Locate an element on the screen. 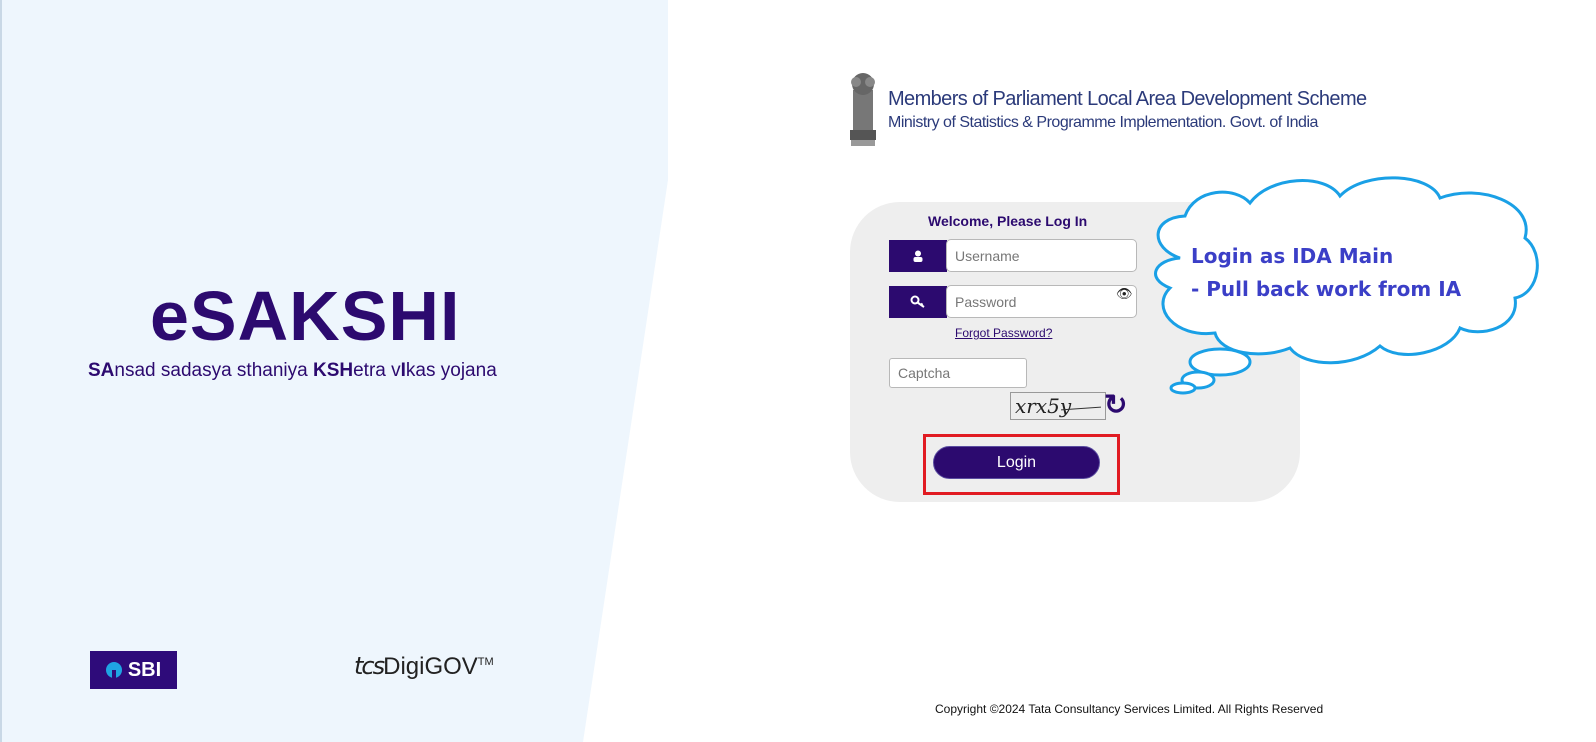  tagline-part-1: SA is located at coordinates (101, 370).